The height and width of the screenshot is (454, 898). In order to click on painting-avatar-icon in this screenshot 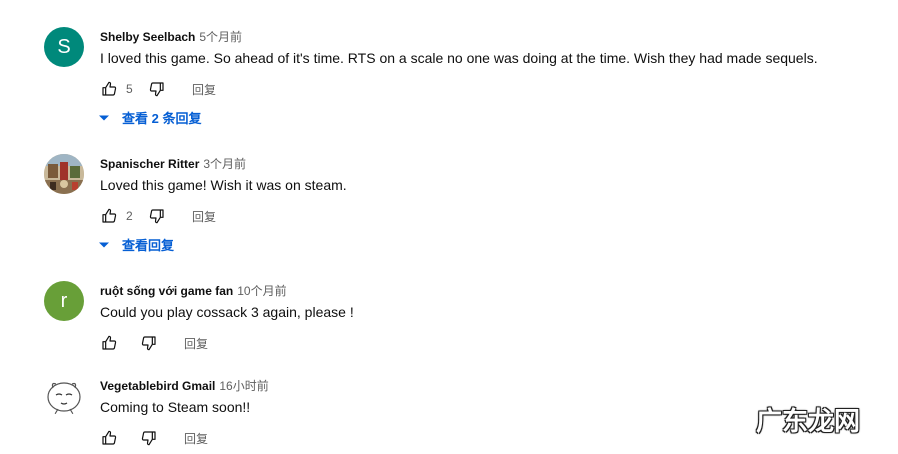, I will do `click(64, 174)`.